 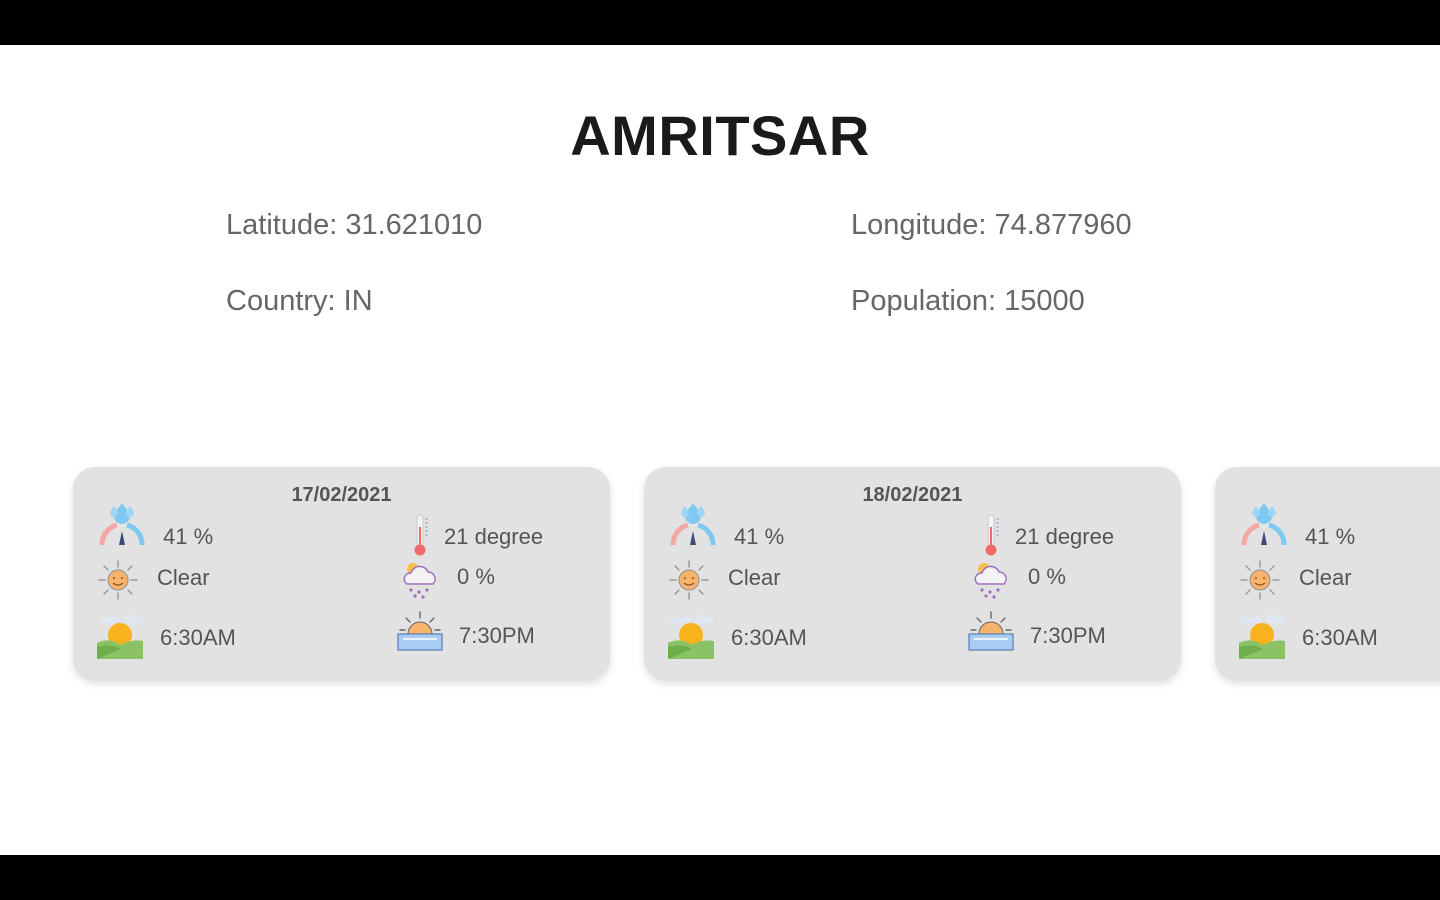 I want to click on forecast-card: 17 41 %, so click(x=1327, y=574).